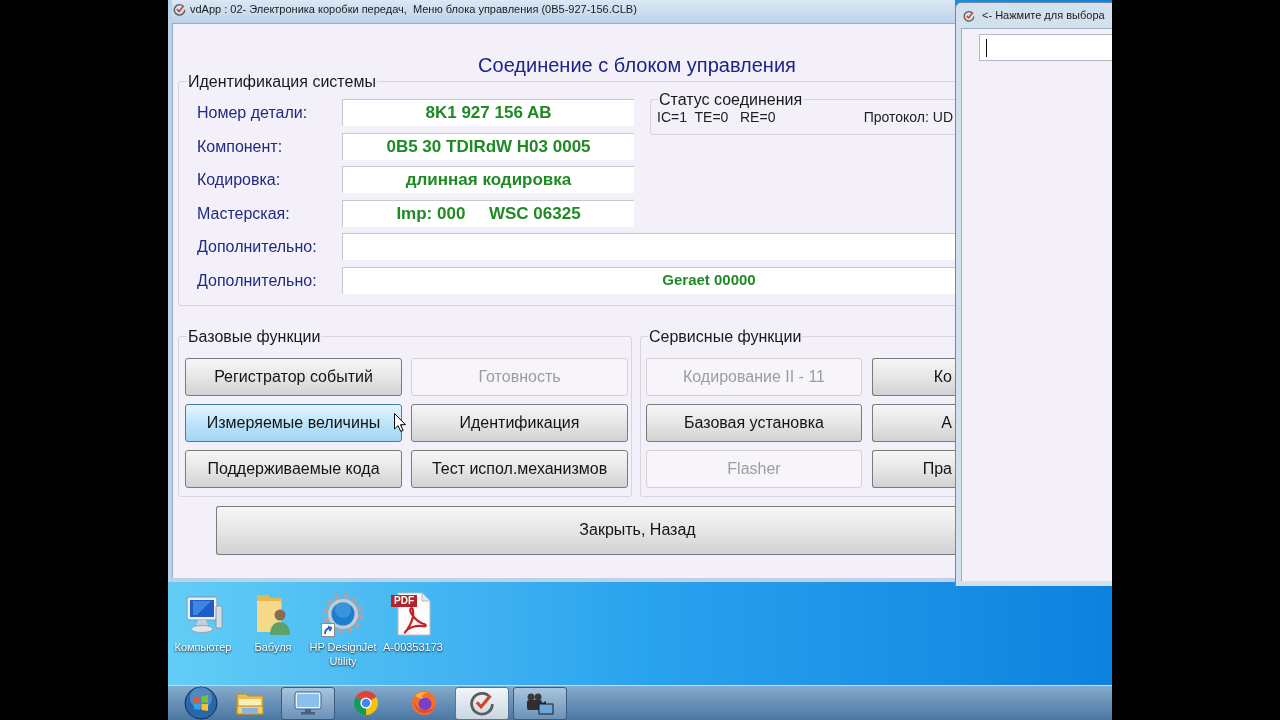  Describe the element at coordinates (424, 703) in the screenshot. I see `globe-icon` at that location.